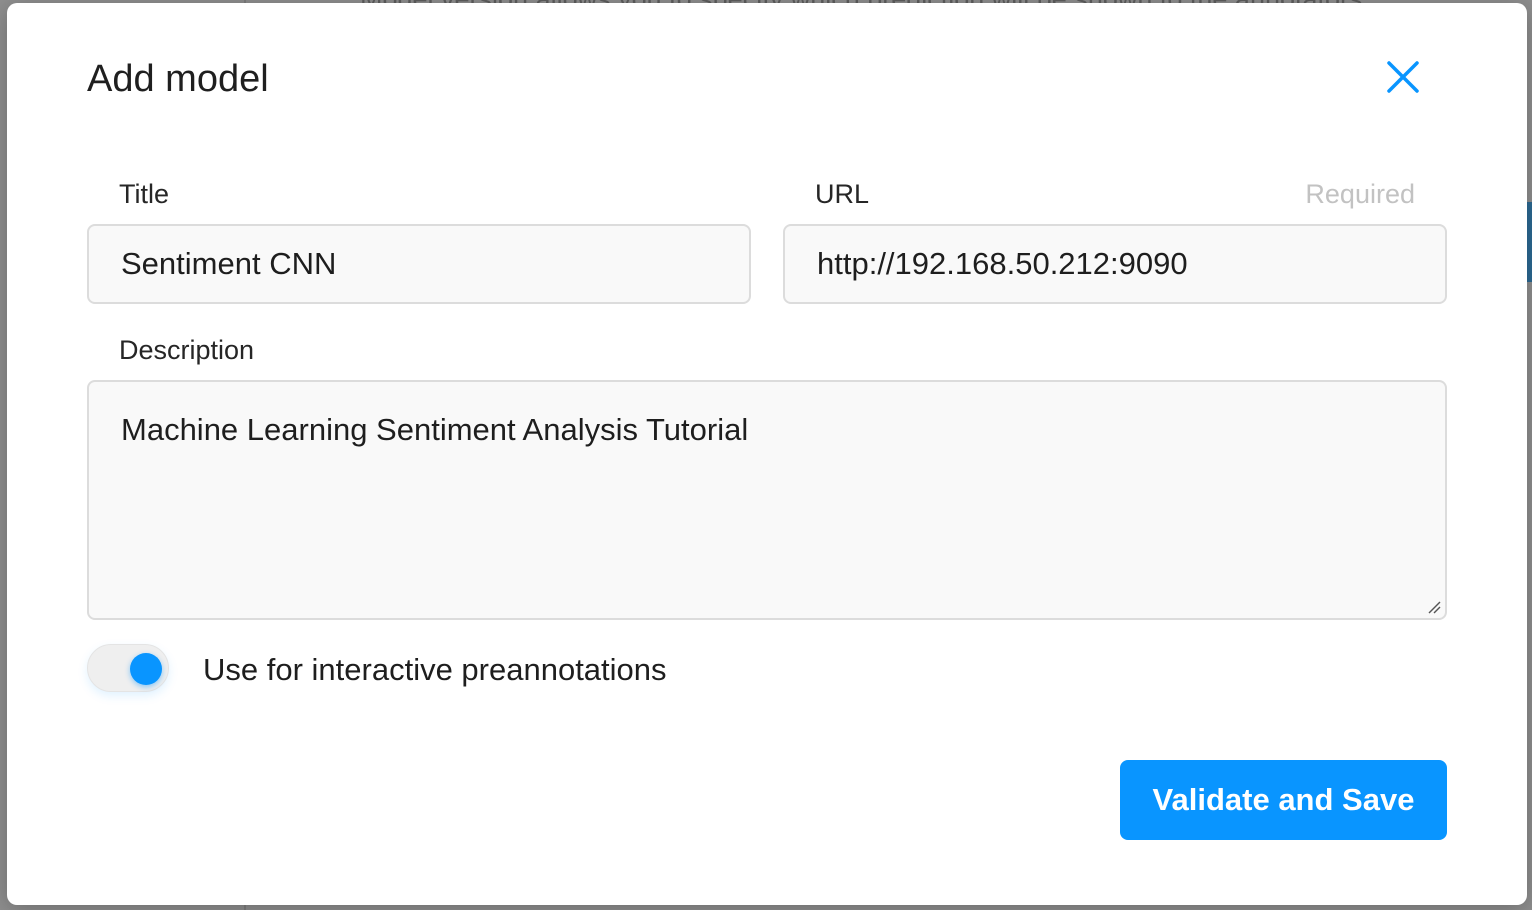 Image resolution: width=1532 pixels, height=910 pixels. I want to click on close-button, so click(1403, 77).